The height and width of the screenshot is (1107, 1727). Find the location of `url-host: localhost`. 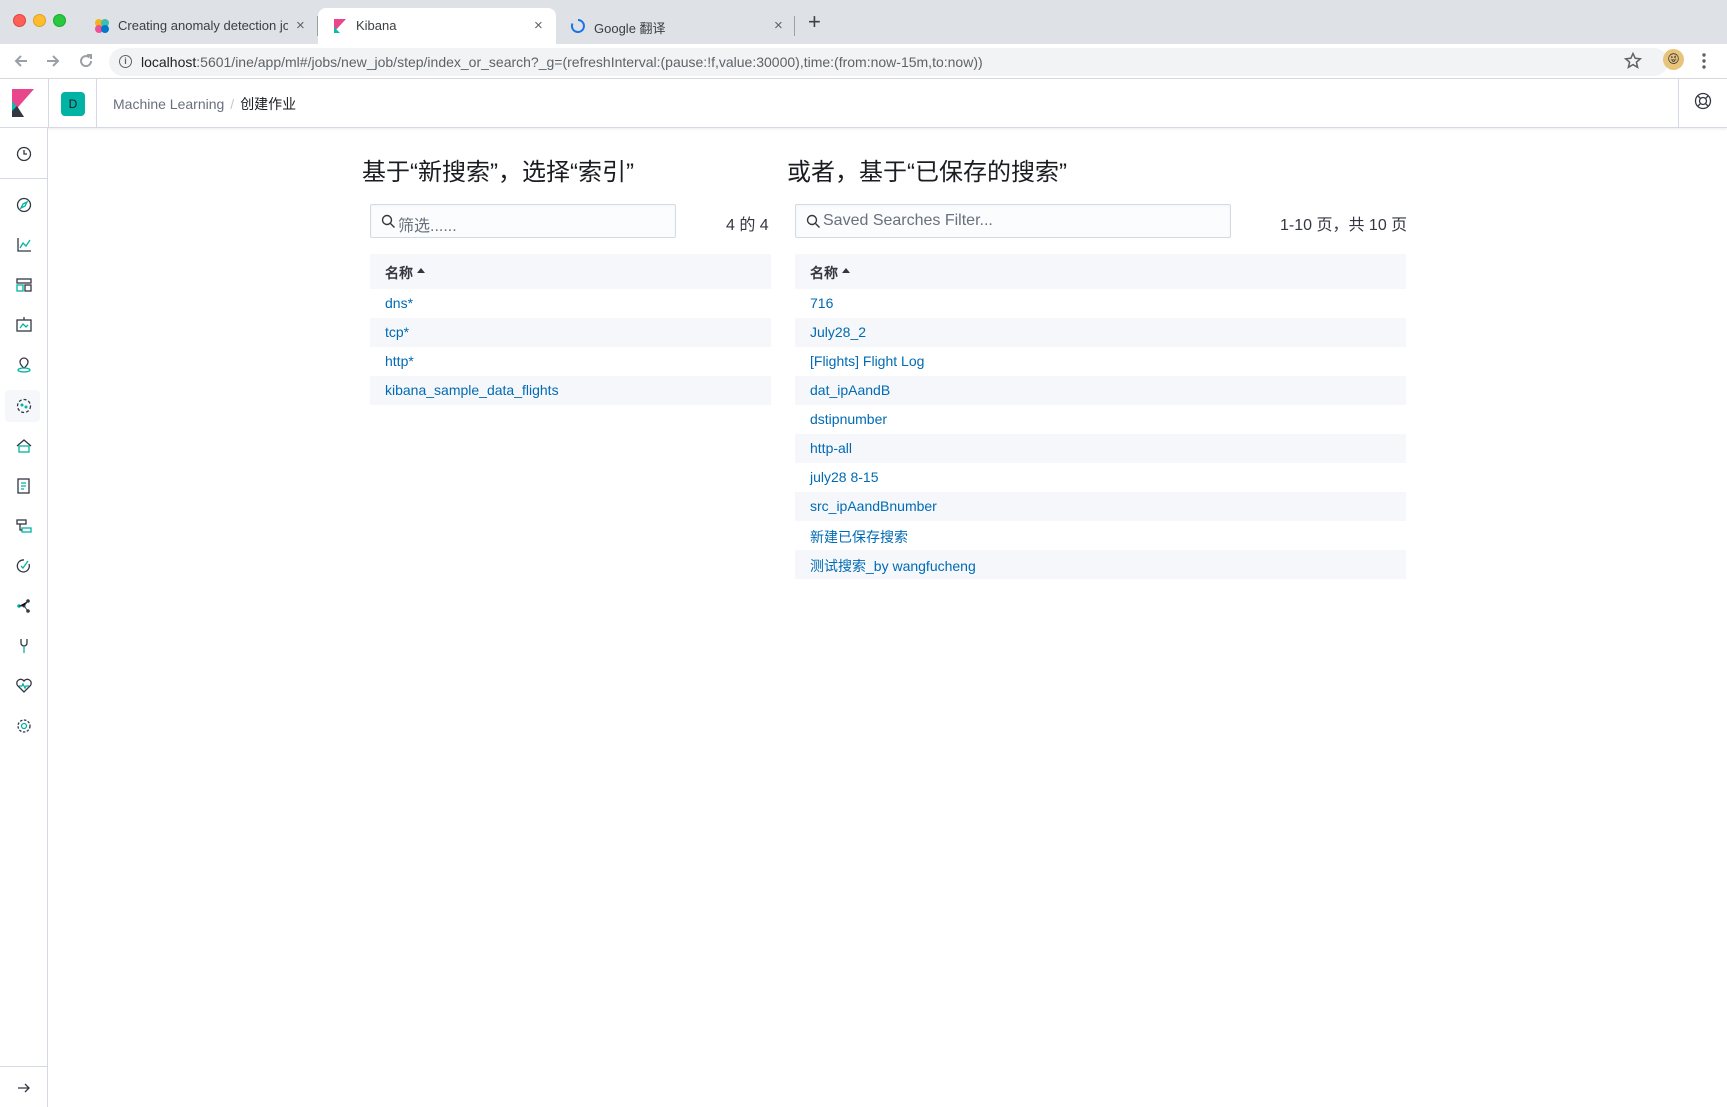

url-host: localhost is located at coordinates (169, 62).